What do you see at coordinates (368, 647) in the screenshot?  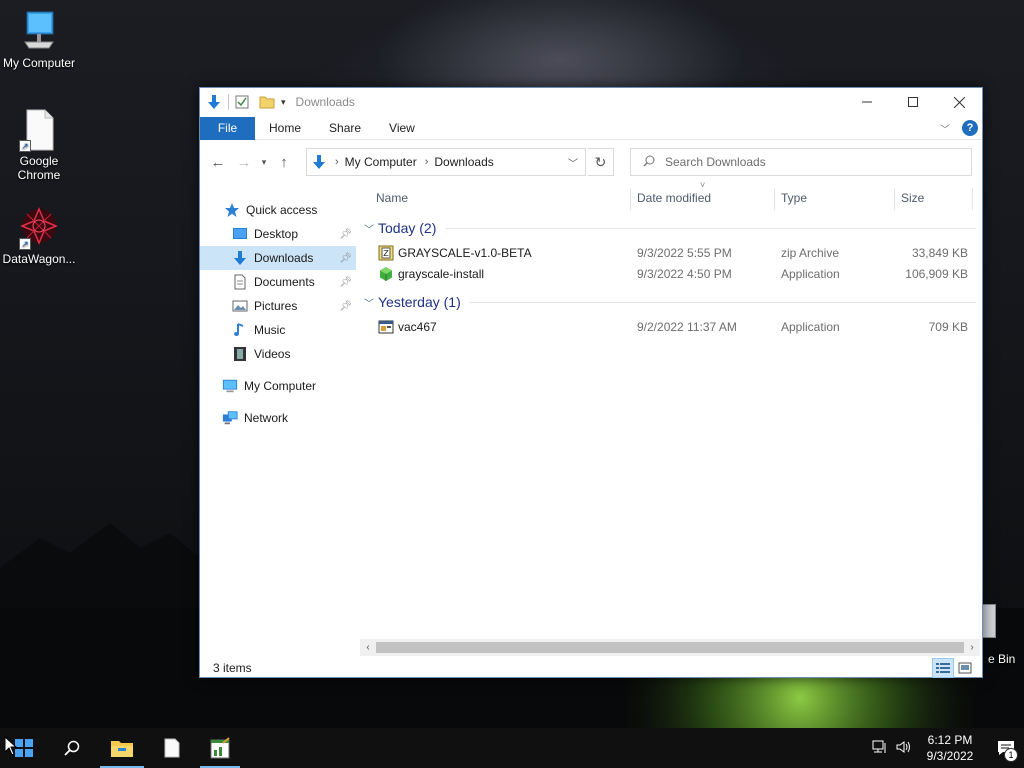 I see `scroll-left-icon: ‹` at bounding box center [368, 647].